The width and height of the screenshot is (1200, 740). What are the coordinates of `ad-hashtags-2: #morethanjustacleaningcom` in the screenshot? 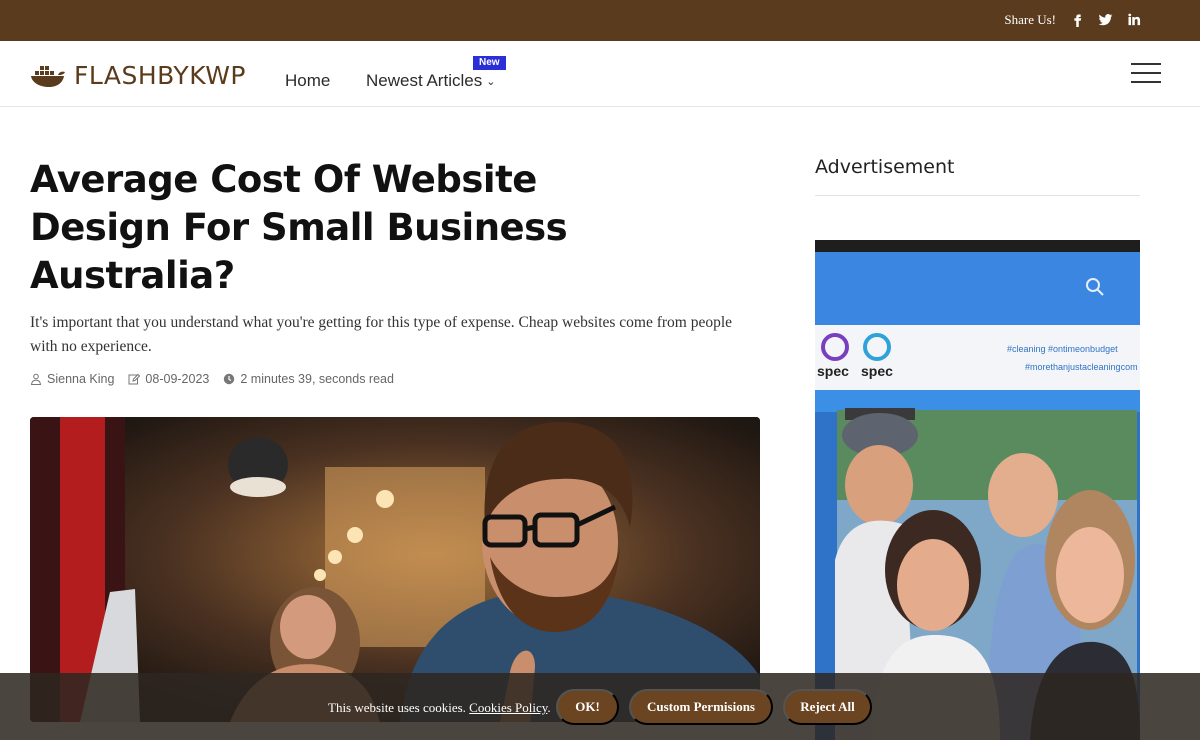 It's located at (1081, 367).